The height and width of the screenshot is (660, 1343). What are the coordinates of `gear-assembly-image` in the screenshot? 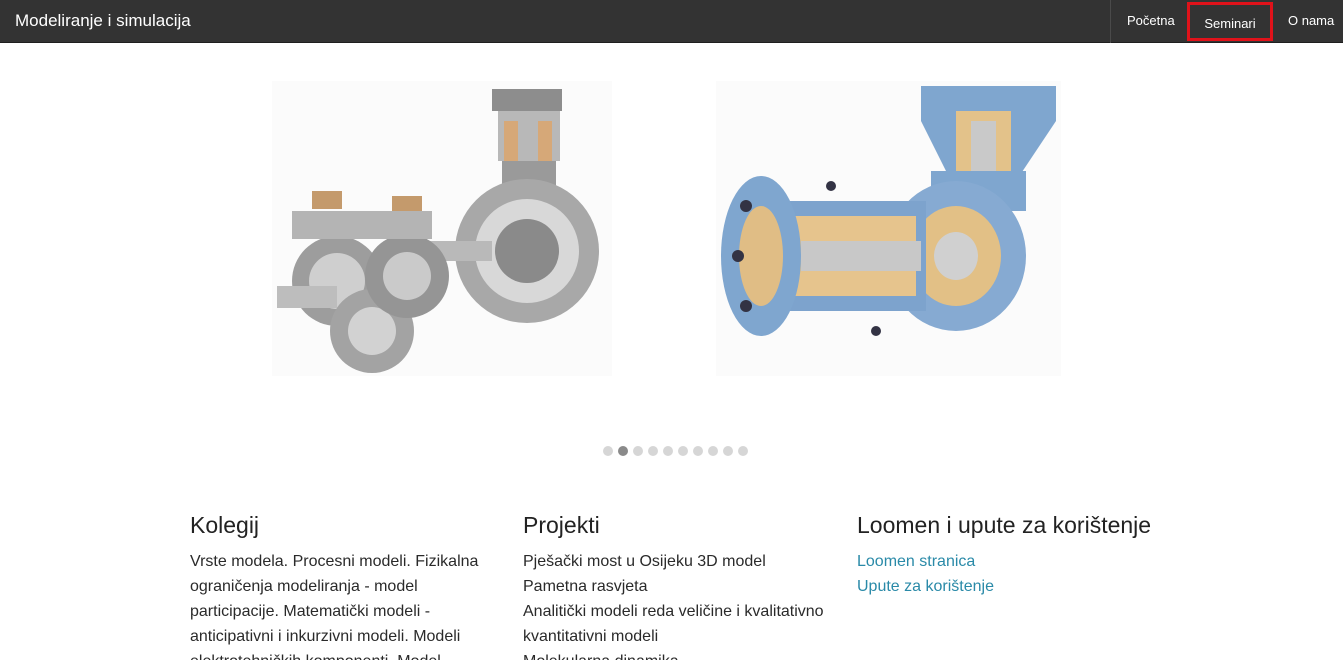 It's located at (442, 228).